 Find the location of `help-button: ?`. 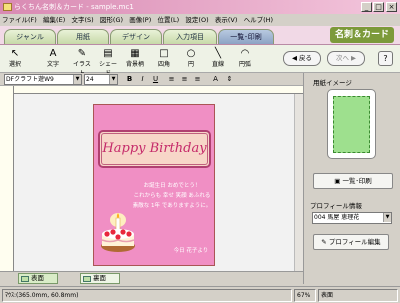

help-button: ? is located at coordinates (385, 58).